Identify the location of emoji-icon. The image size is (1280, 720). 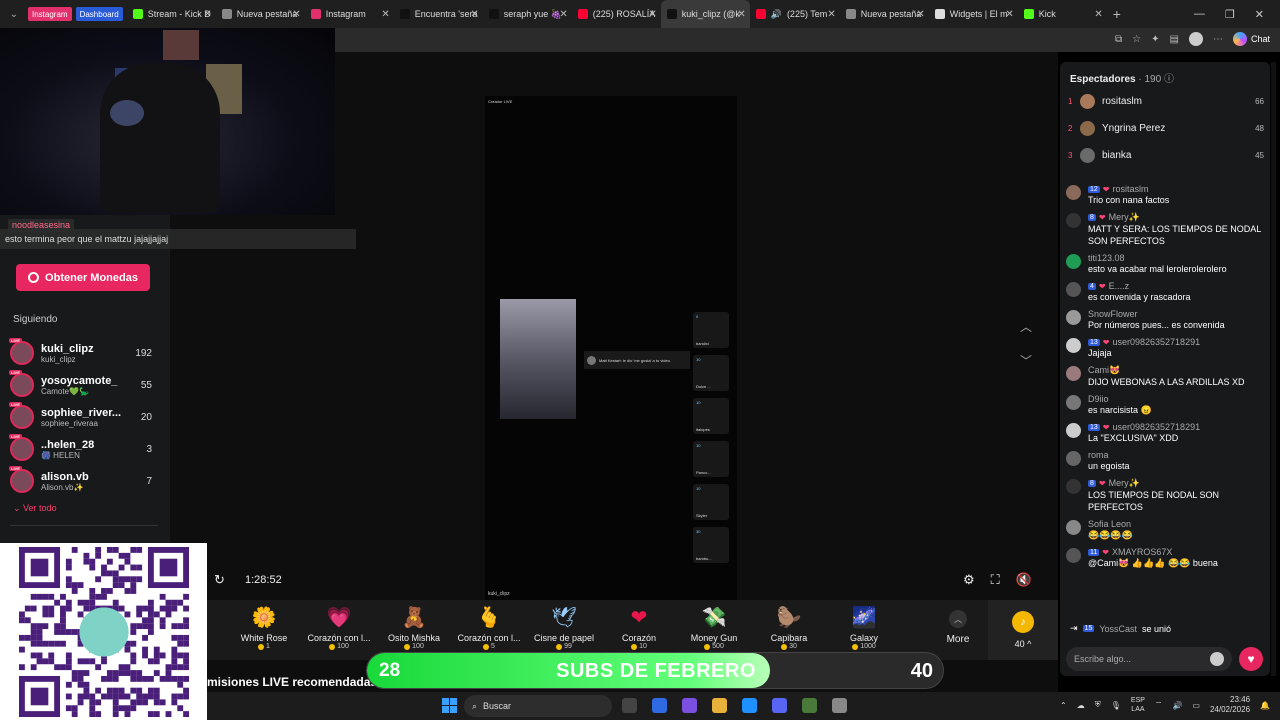
(1217, 659).